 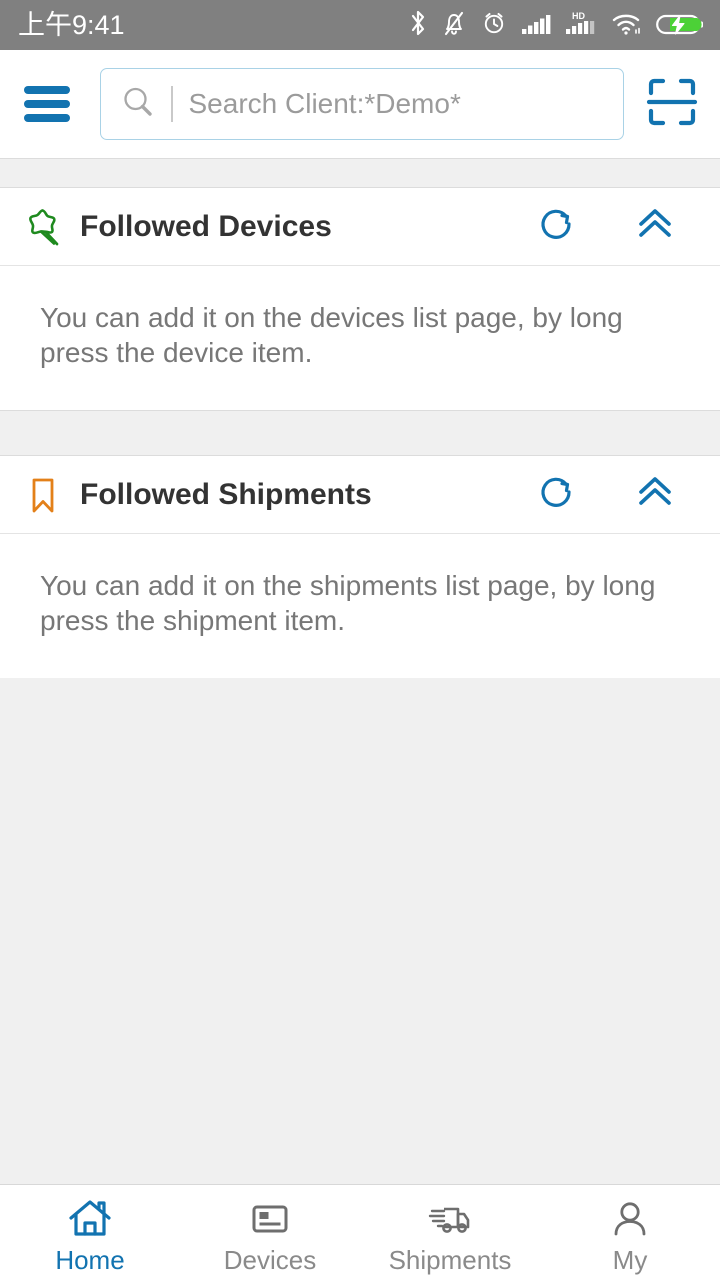 What do you see at coordinates (617, 226) in the screenshot?
I see `followed-devices-actions` at bounding box center [617, 226].